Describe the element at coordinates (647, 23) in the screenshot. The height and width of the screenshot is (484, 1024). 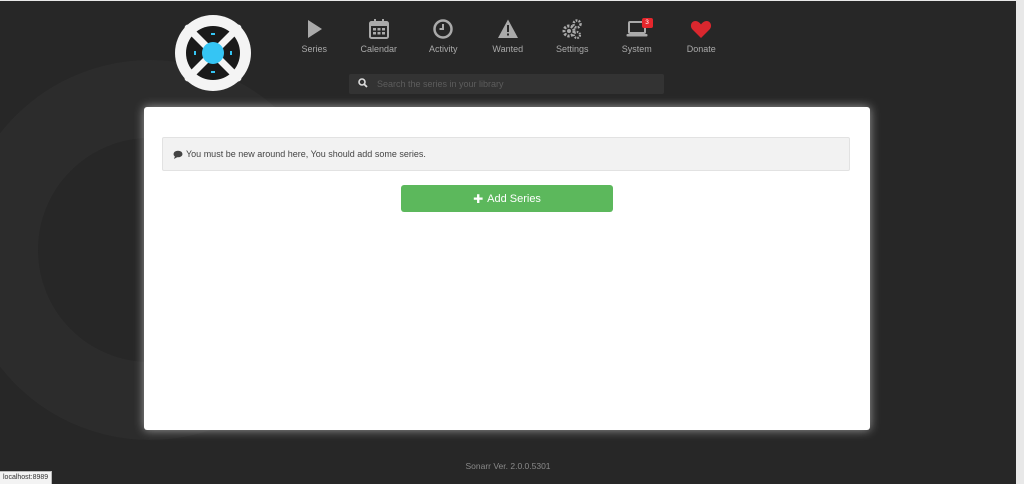
I see `system-badge: 3` at that location.